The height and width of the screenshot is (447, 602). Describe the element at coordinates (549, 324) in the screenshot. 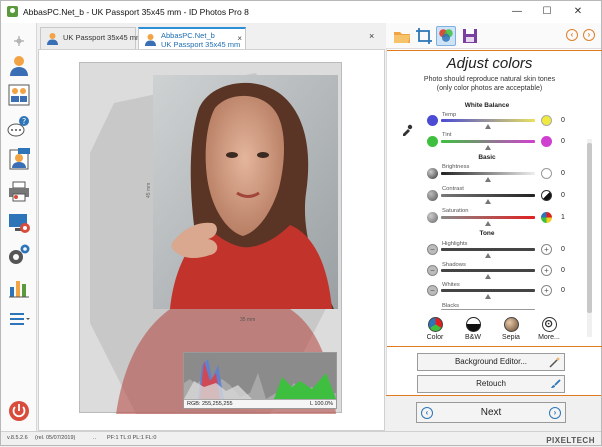

I see `more-gear-icon` at that location.